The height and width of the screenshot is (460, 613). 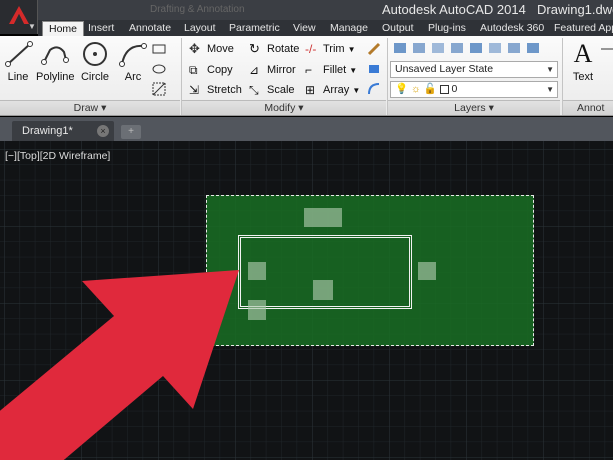 What do you see at coordinates (419, 48) in the screenshot?
I see `layer-isolate-icon` at bounding box center [419, 48].